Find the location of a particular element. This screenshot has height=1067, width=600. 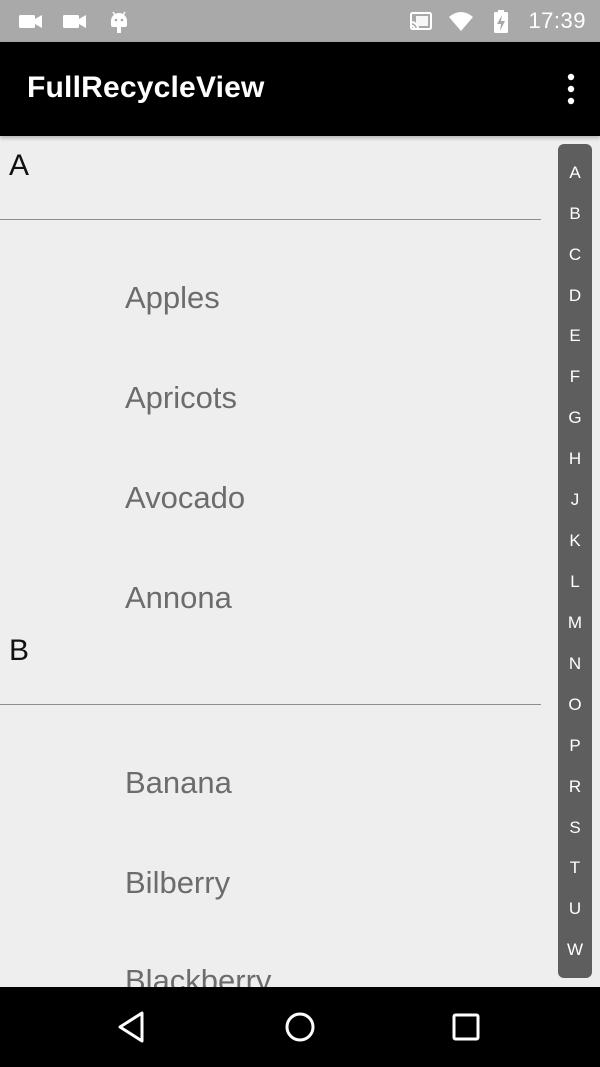

index-letter-b: B is located at coordinates (575, 214).